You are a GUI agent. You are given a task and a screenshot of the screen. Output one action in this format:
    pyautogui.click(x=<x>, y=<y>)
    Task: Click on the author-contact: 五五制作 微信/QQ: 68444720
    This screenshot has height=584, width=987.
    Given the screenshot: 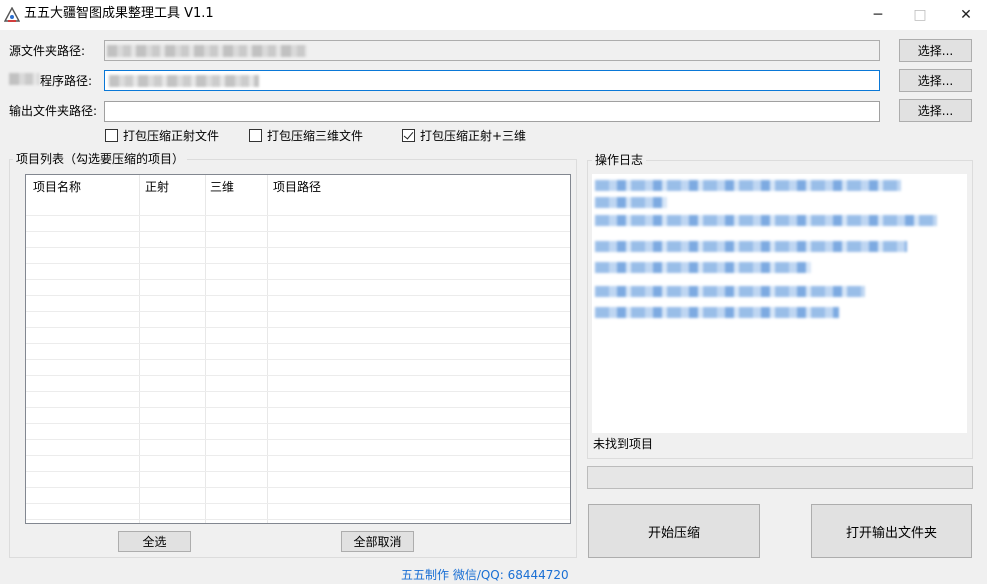 What is the action you would take?
    pyautogui.click(x=485, y=575)
    